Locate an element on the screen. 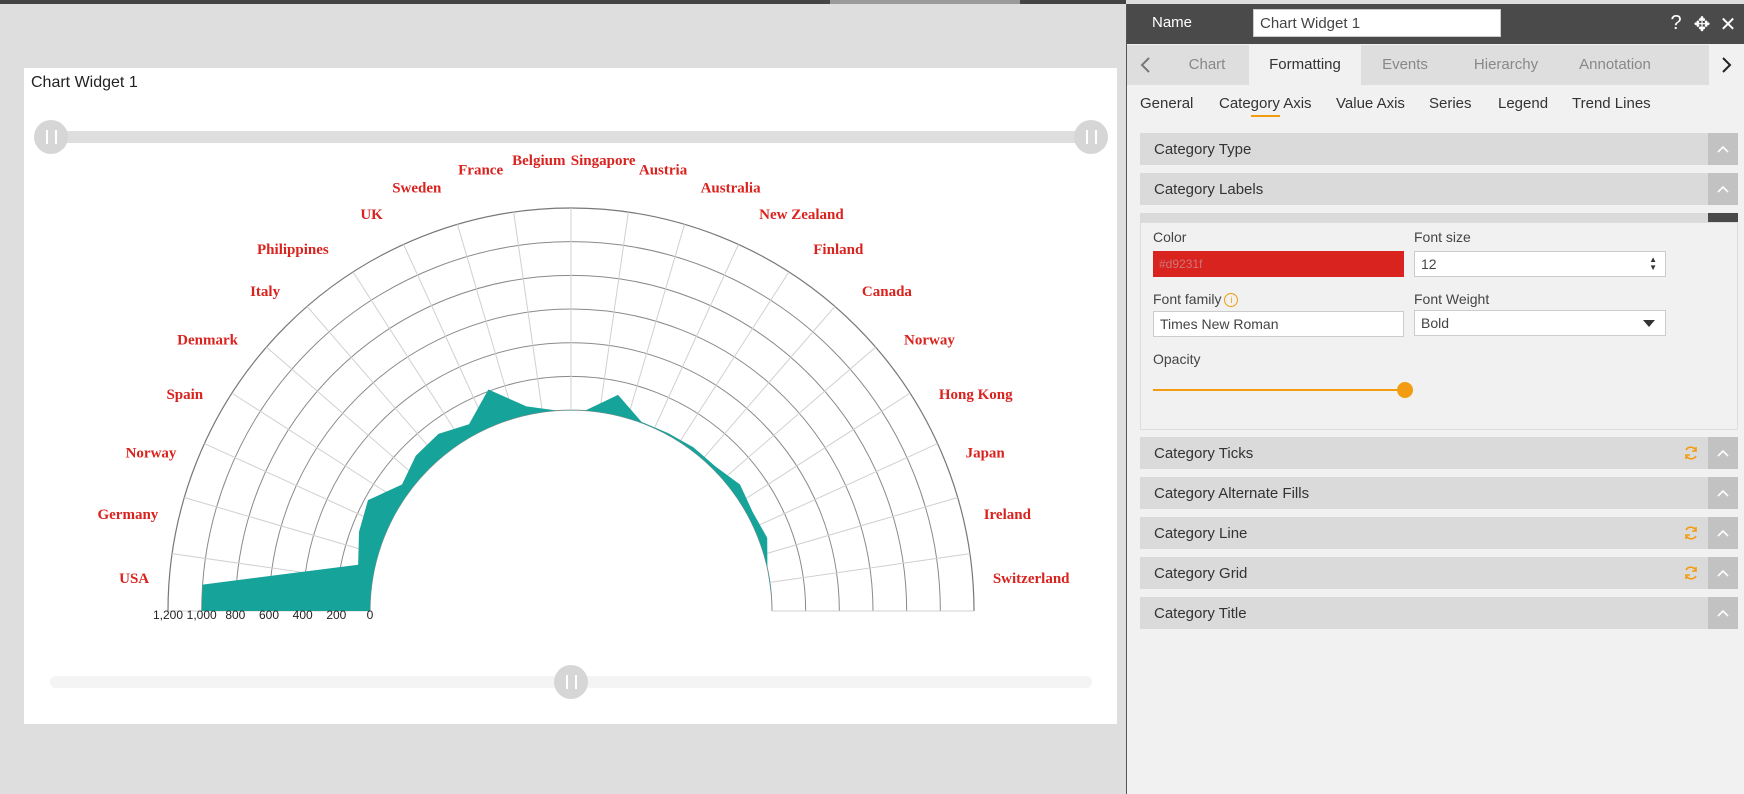 The height and width of the screenshot is (794, 1744). category-label: Ireland is located at coordinates (1008, 515).